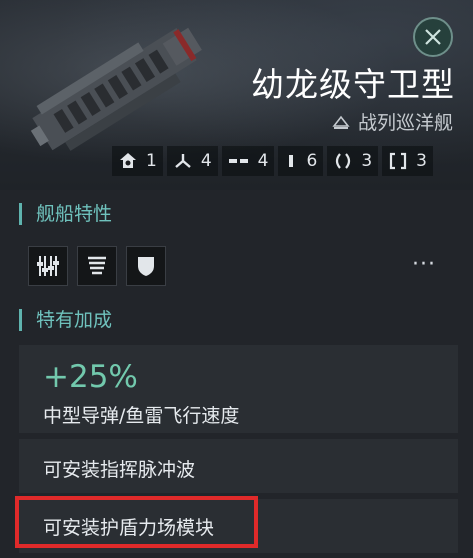 The width and height of the screenshot is (473, 558). I want to click on launcher-icon, so click(238, 161).